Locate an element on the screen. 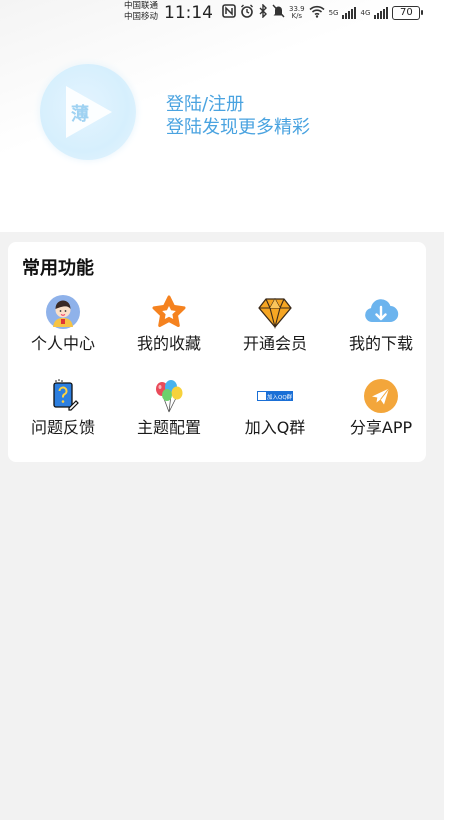 Image resolution: width=458 pixels, height=820 pixels. qq-badge-text: 加入QQ群 is located at coordinates (280, 397).